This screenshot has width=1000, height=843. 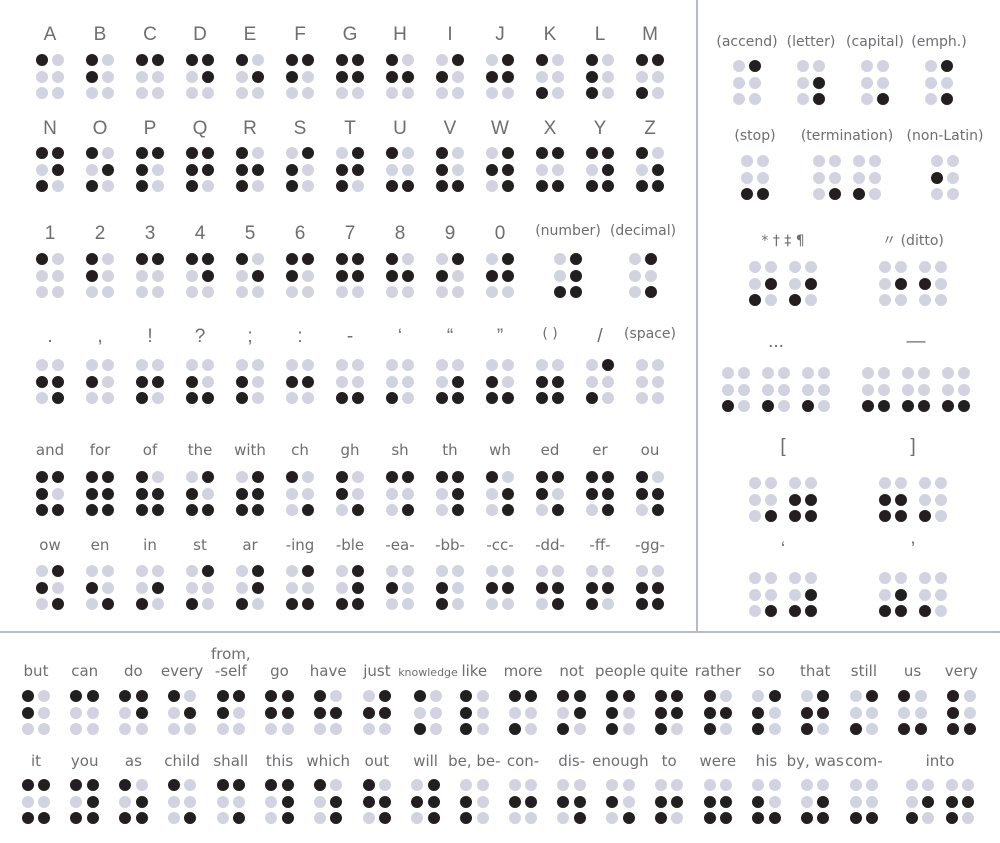 I want to click on symbol-label: E, so click(x=250, y=34).